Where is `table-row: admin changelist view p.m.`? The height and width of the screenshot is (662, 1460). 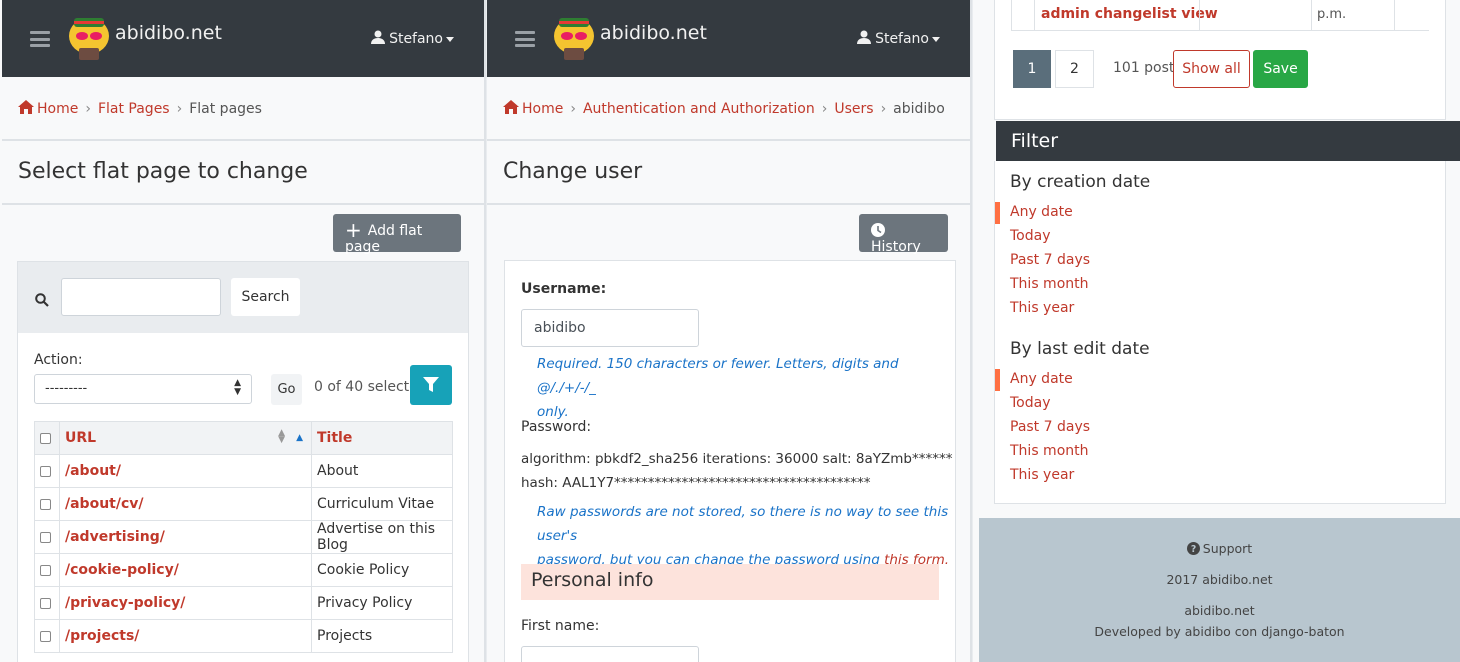 table-row: admin changelist view p.m. is located at coordinates (1220, 15).